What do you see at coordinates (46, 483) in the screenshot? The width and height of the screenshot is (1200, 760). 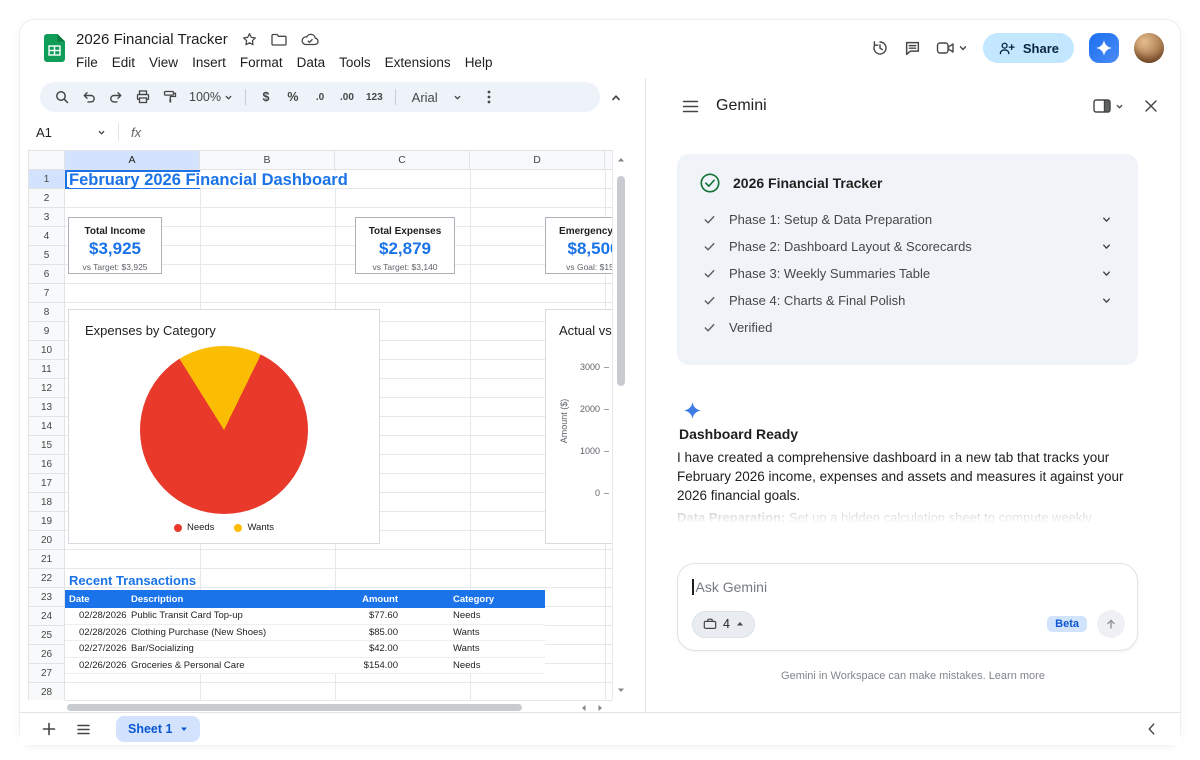 I see `row-header-17: 17` at bounding box center [46, 483].